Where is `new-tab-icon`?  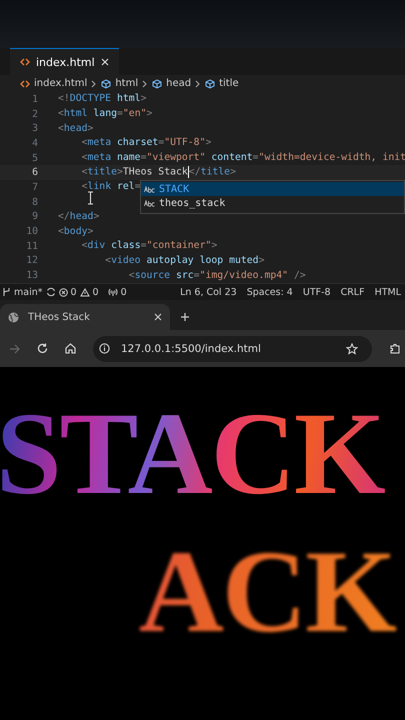
new-tab-icon is located at coordinates (185, 317).